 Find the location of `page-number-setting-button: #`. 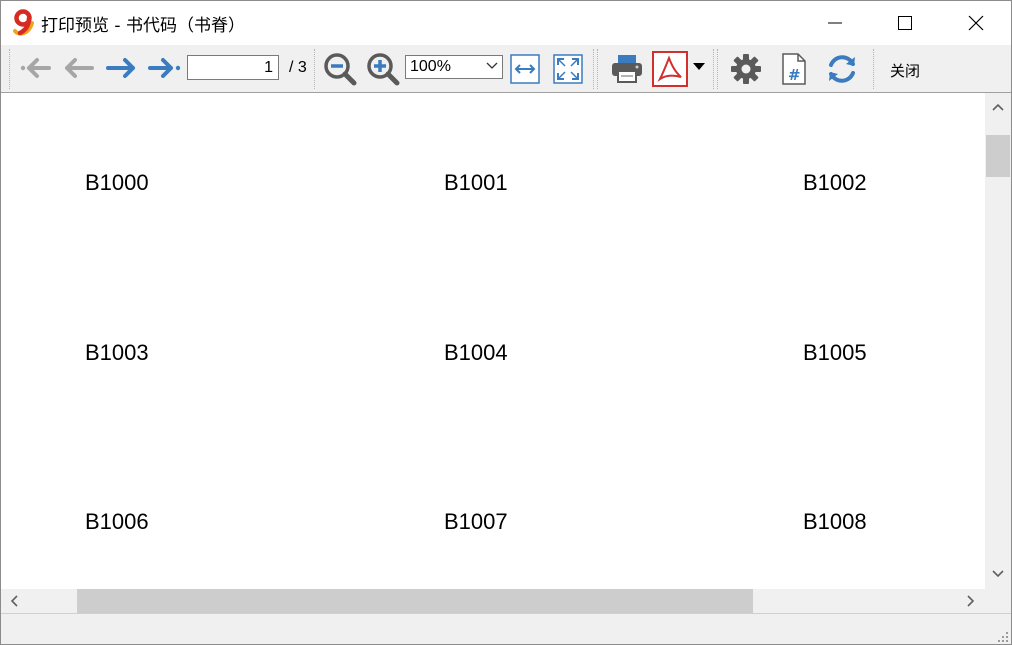

page-number-setting-button: # is located at coordinates (794, 69).